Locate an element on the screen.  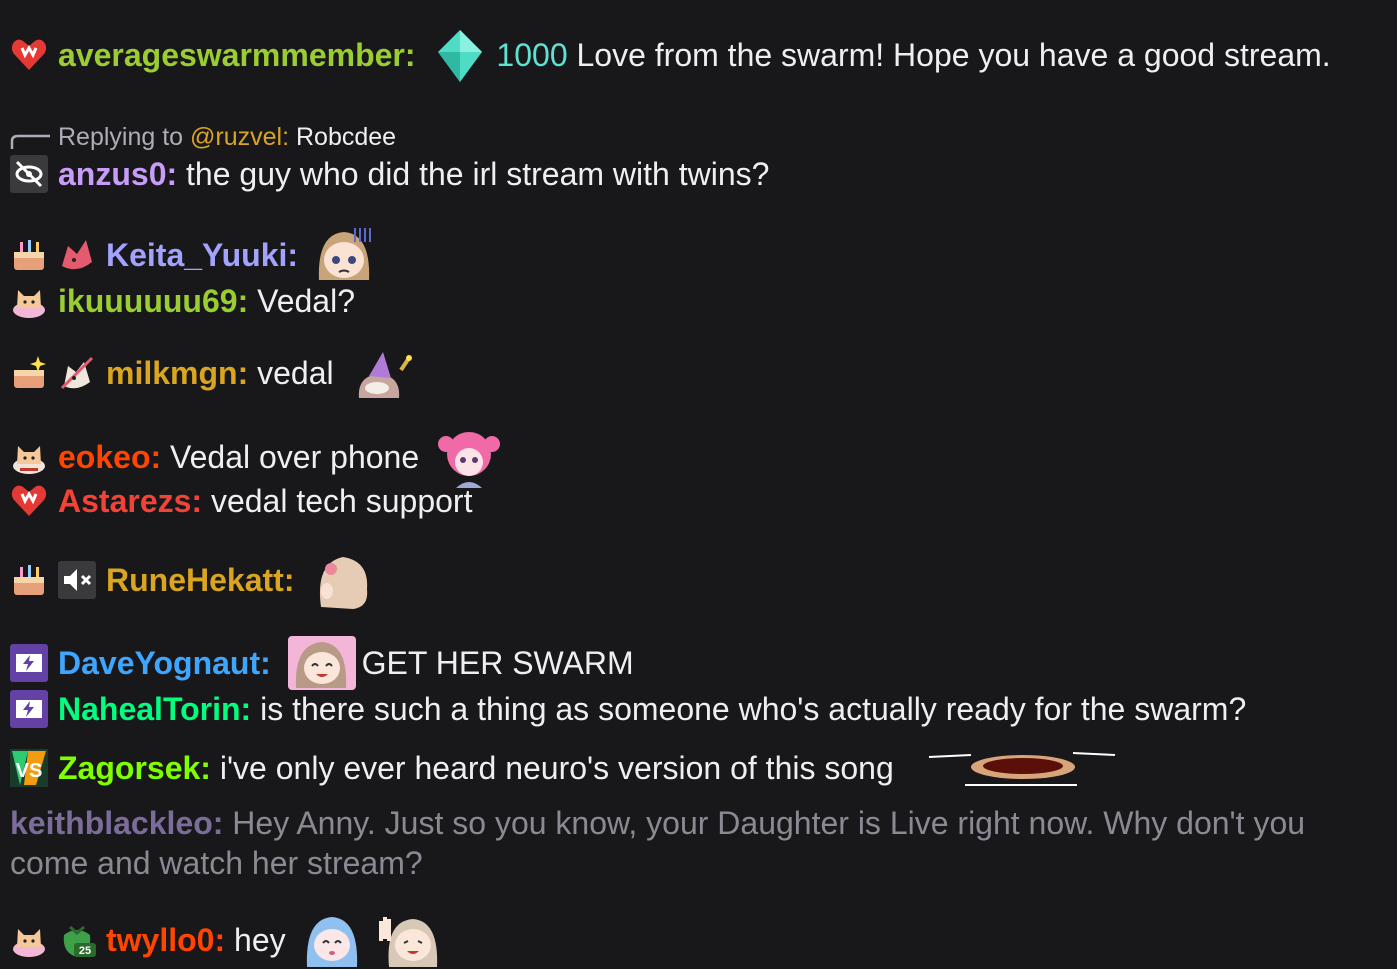
reply-context: Replying to @ruzvel: Robcdee is located at coordinates (203, 137).